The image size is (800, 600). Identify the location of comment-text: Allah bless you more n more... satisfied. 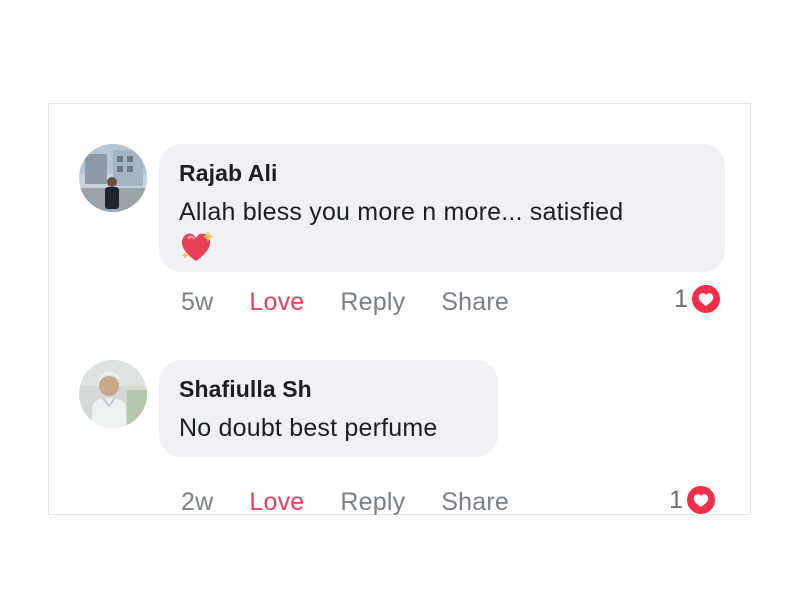
(401, 212).